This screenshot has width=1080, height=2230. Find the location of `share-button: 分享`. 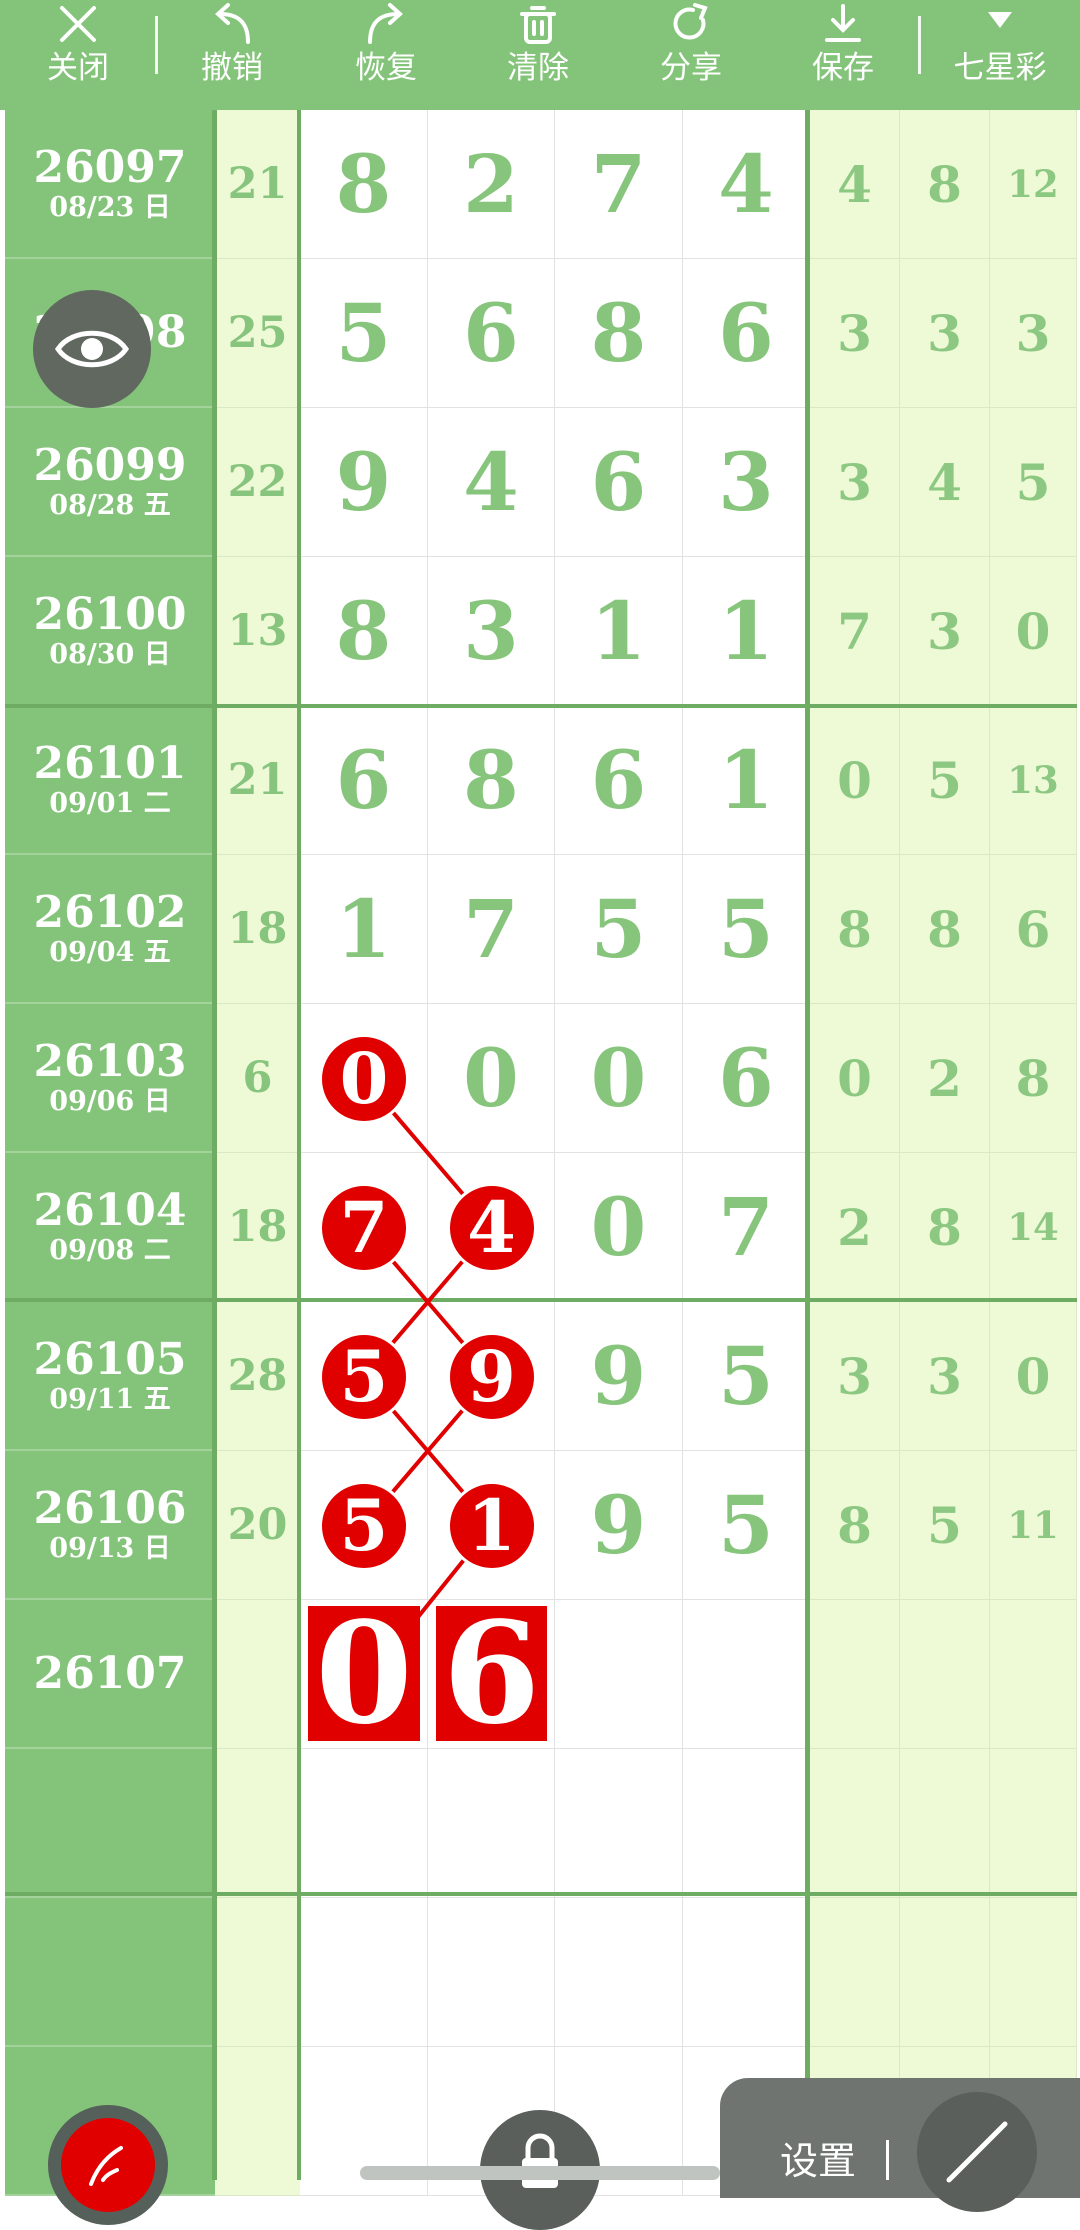

share-button: 分享 is located at coordinates (691, 55).